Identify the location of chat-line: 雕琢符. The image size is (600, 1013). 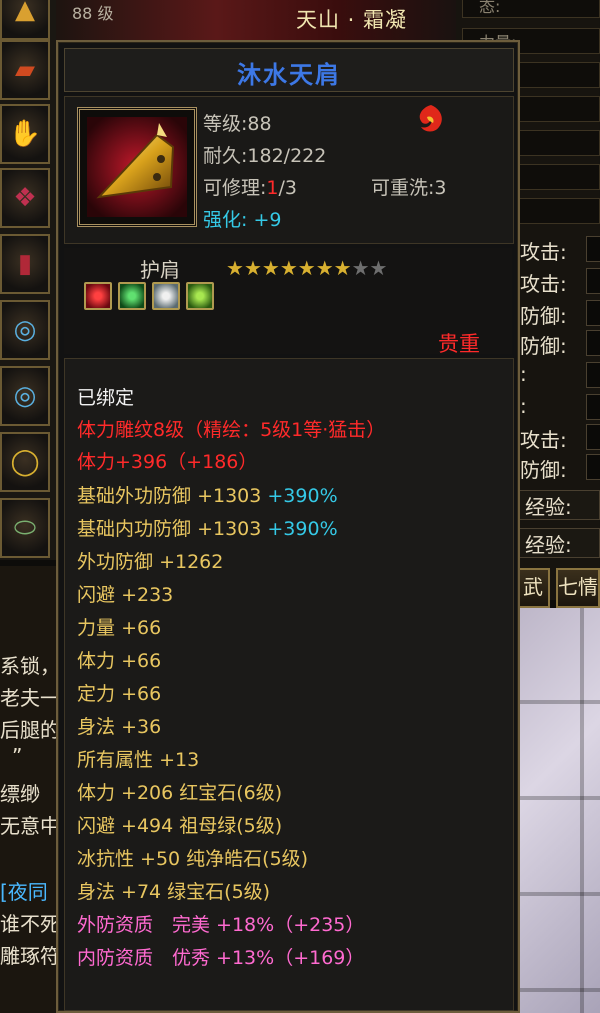
(30, 956).